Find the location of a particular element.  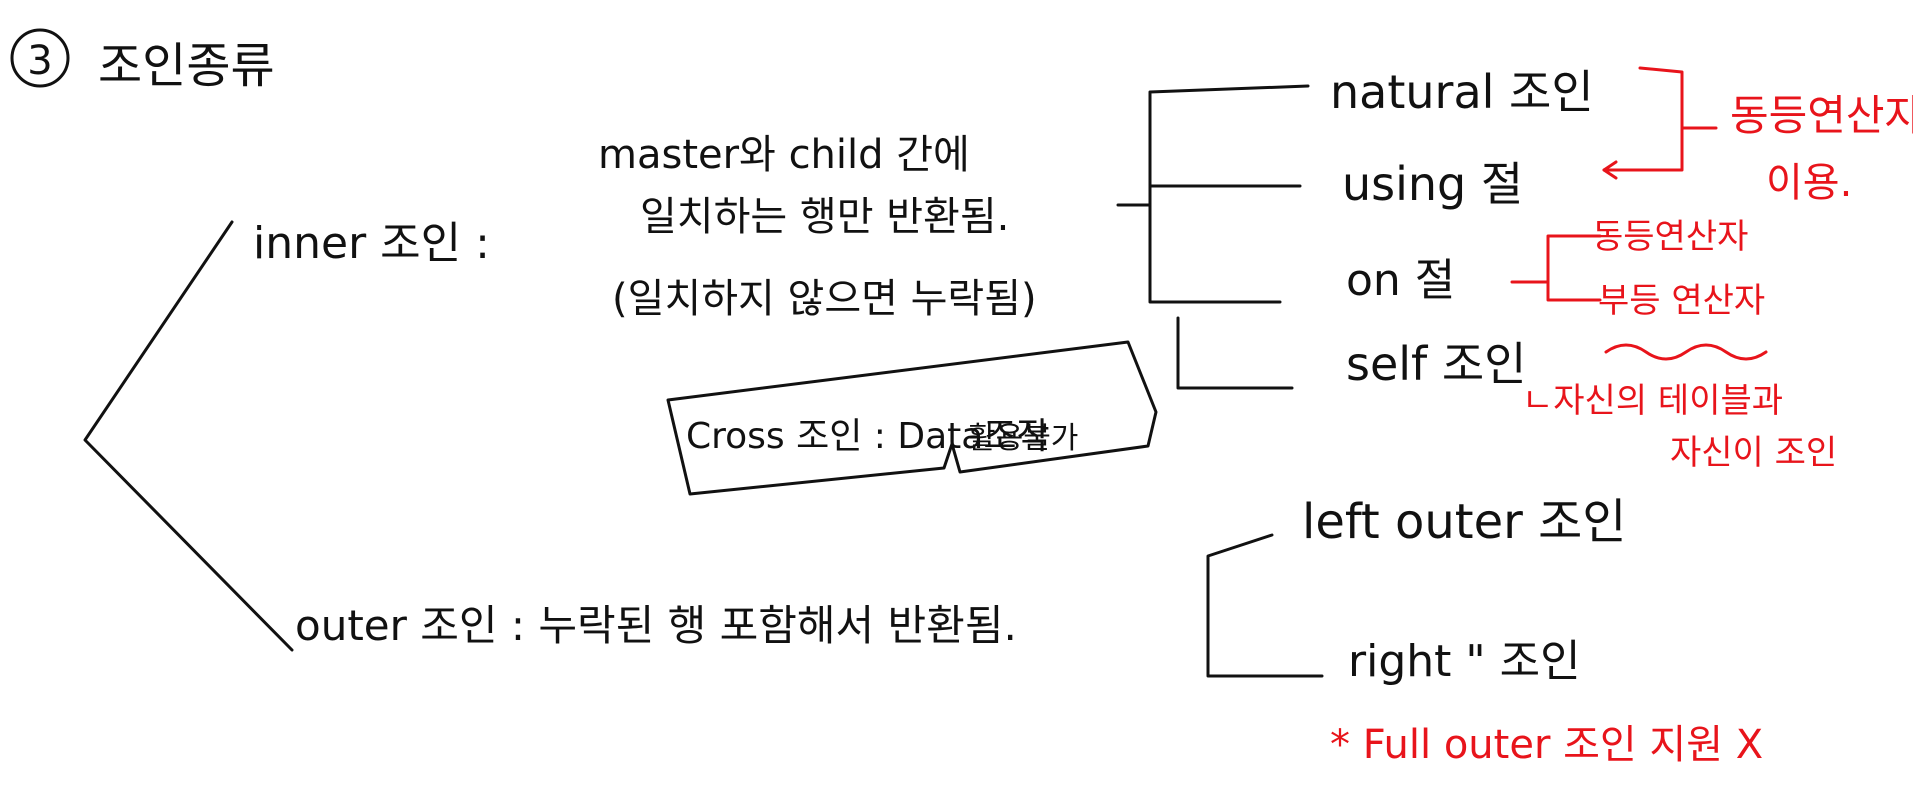

equi-operator-note: 동등연산자 is located at coordinates (1821, 115).